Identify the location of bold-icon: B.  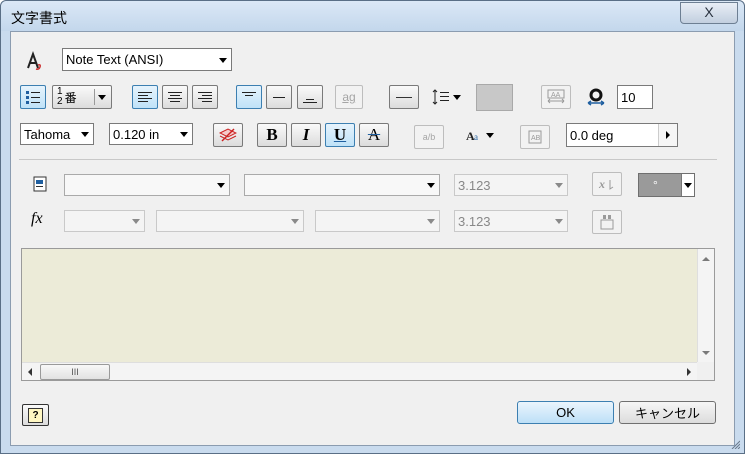
(272, 134).